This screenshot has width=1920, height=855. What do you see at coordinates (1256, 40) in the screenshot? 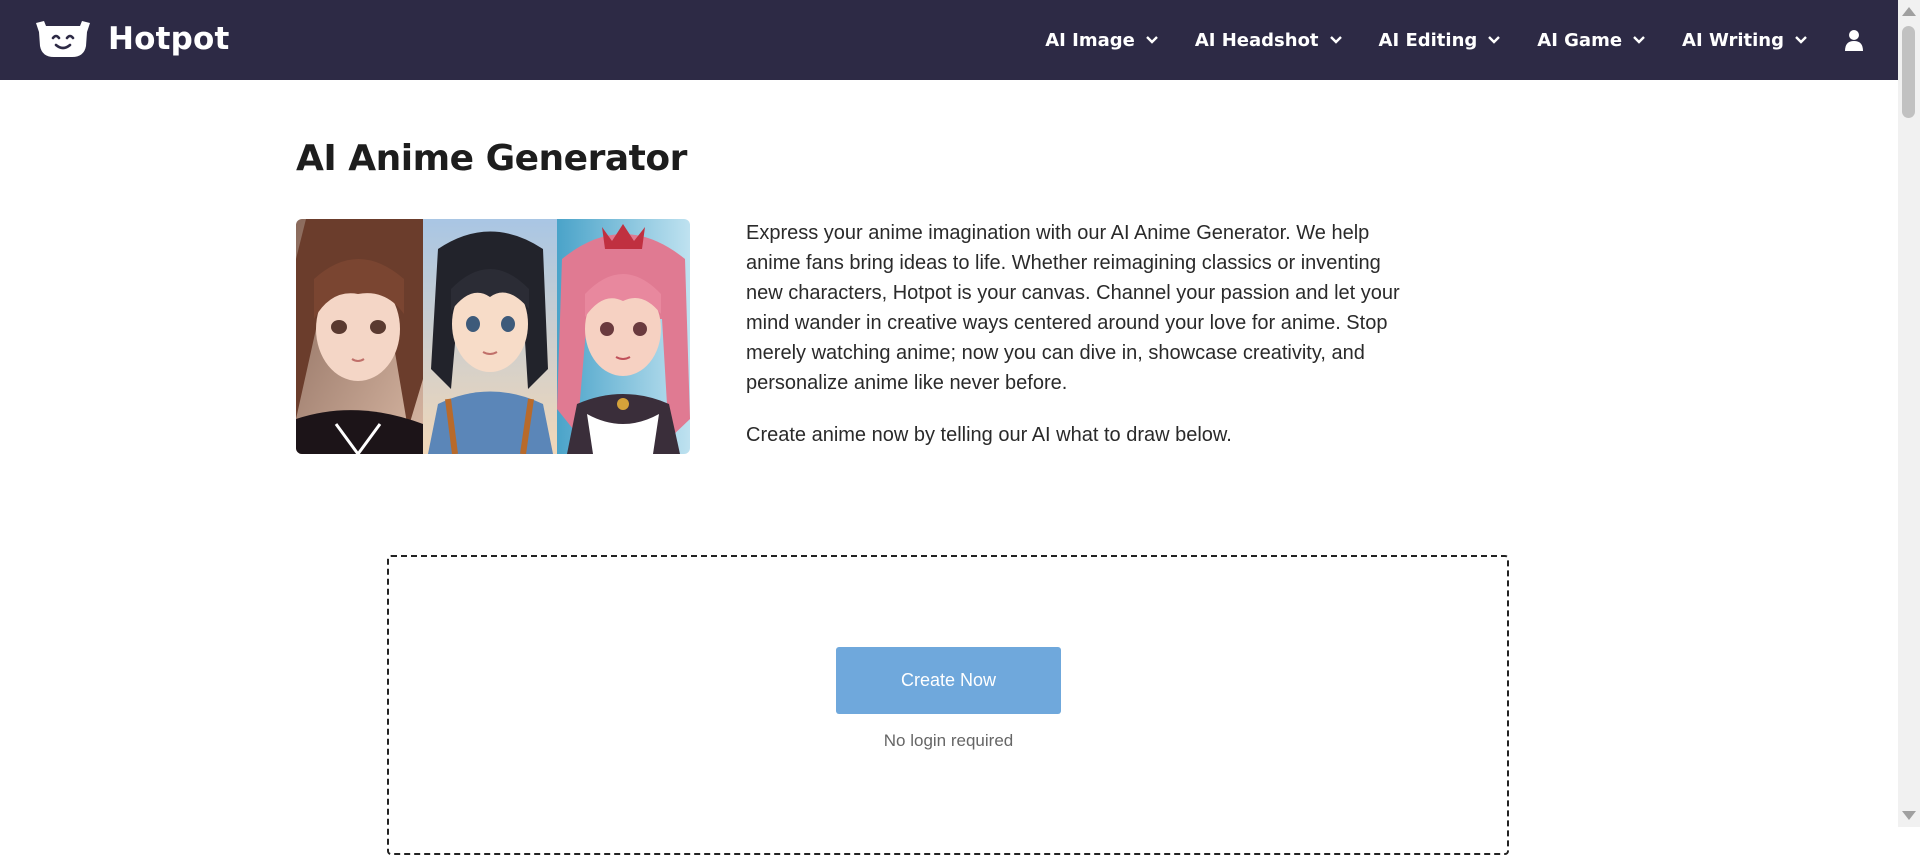
I see `nav-ai-headshot-label: AI Headshot` at bounding box center [1256, 40].